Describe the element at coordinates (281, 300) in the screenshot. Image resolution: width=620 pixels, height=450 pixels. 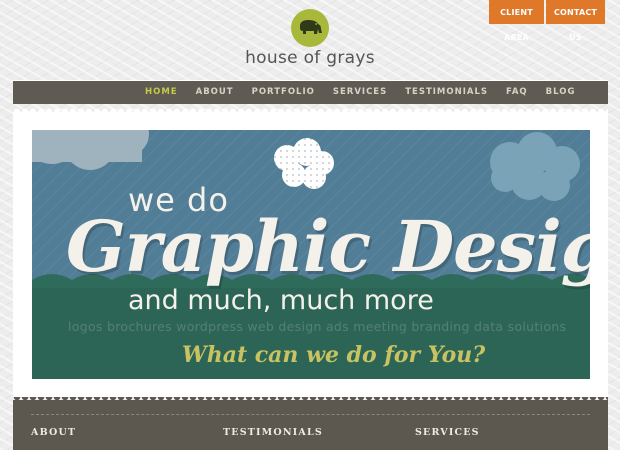
I see `banner-line-and-more: and much, much more` at that location.